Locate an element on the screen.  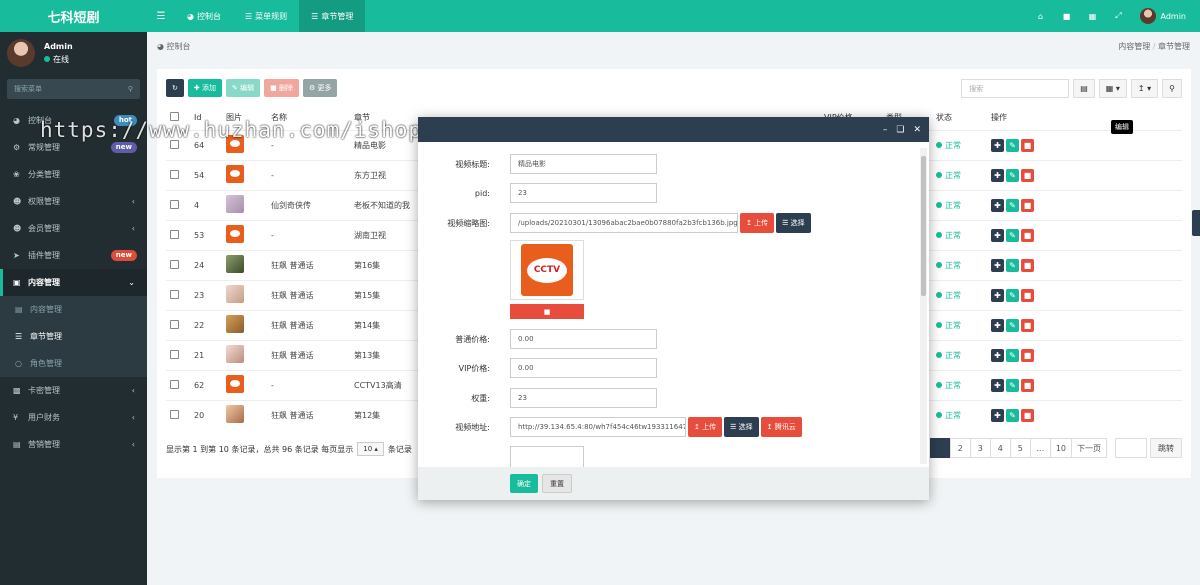
thumb-choose-button: ☰ 选择 is located at coordinates (793, 223).